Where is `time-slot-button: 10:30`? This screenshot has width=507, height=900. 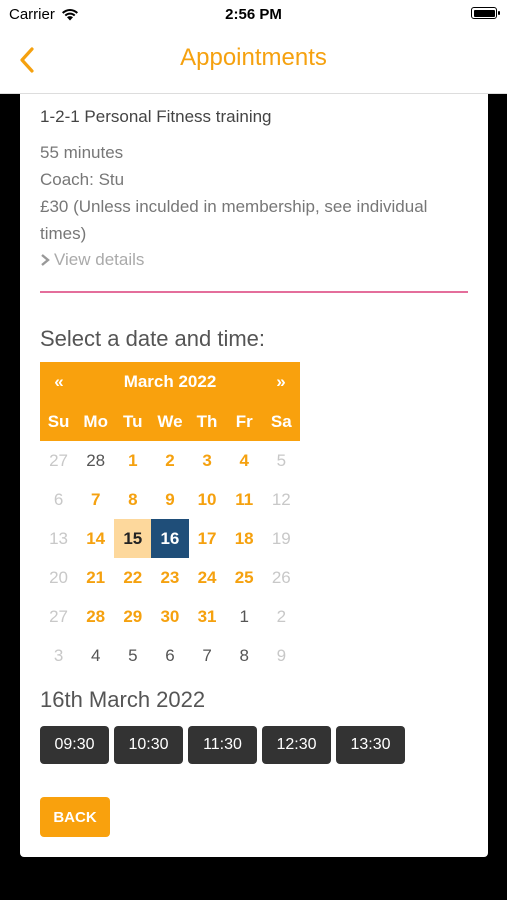
time-slot-button: 10:30 is located at coordinates (148, 745).